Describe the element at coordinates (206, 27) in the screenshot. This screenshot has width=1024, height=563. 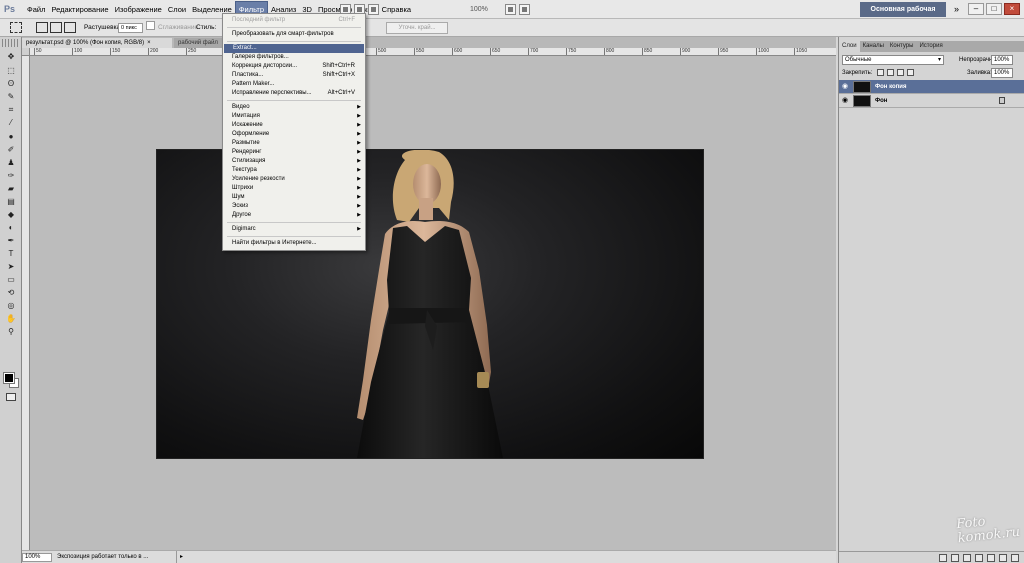
I see `style-label: Стиль:` at that location.